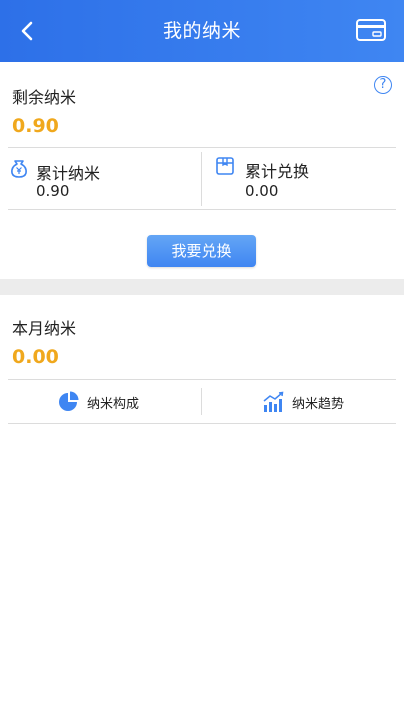 Image resolution: width=404 pixels, height=720 pixels. I want to click on pie-chart-icon, so click(69, 401).